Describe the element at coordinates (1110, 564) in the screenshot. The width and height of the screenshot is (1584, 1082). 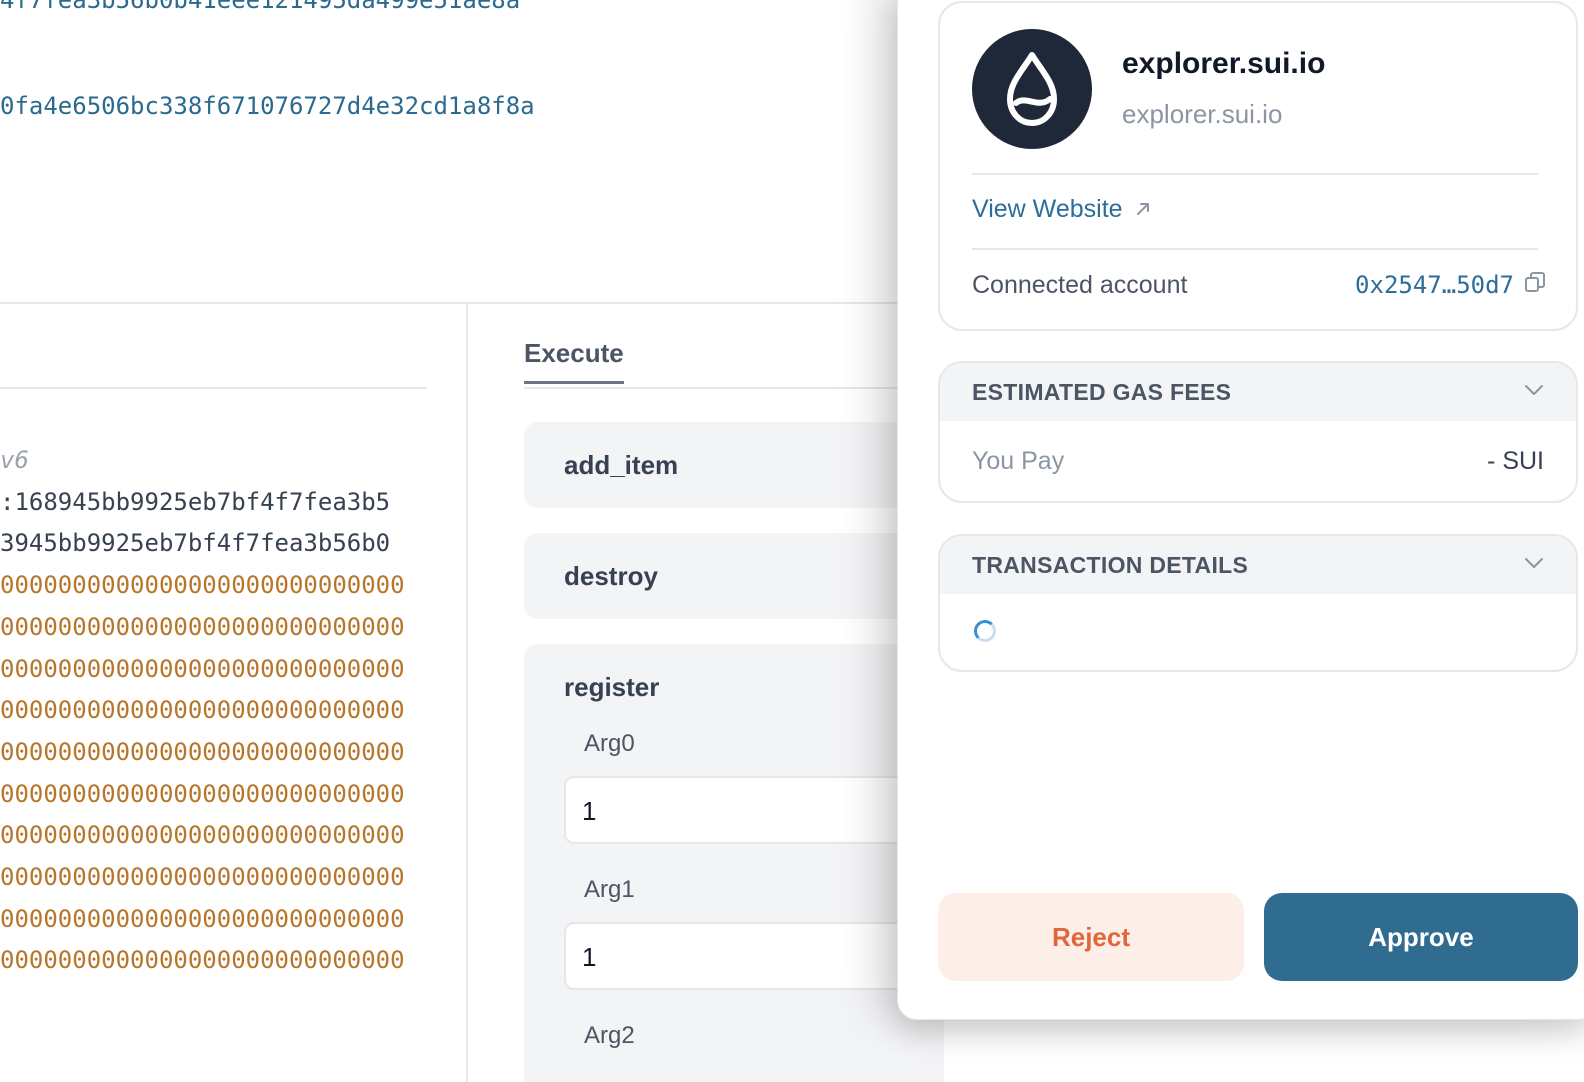
I see `transaction-details-title: TRANSACTION DETAILS` at that location.